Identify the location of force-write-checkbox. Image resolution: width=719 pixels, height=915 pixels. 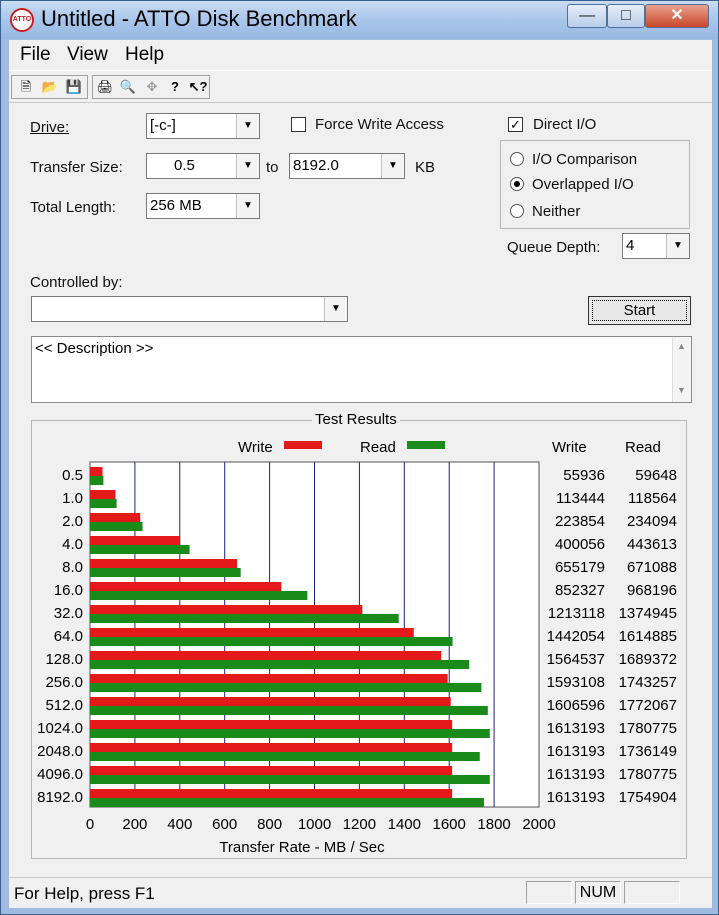
(298, 124).